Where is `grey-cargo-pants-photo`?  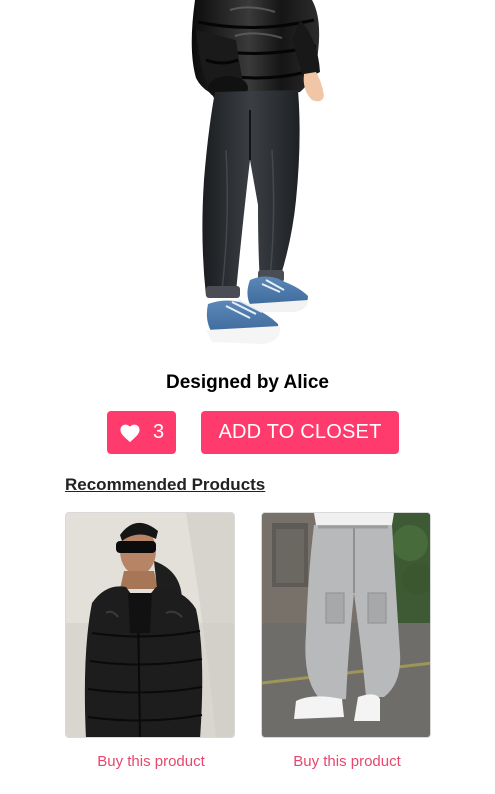
grey-cargo-pants-photo is located at coordinates (346, 625).